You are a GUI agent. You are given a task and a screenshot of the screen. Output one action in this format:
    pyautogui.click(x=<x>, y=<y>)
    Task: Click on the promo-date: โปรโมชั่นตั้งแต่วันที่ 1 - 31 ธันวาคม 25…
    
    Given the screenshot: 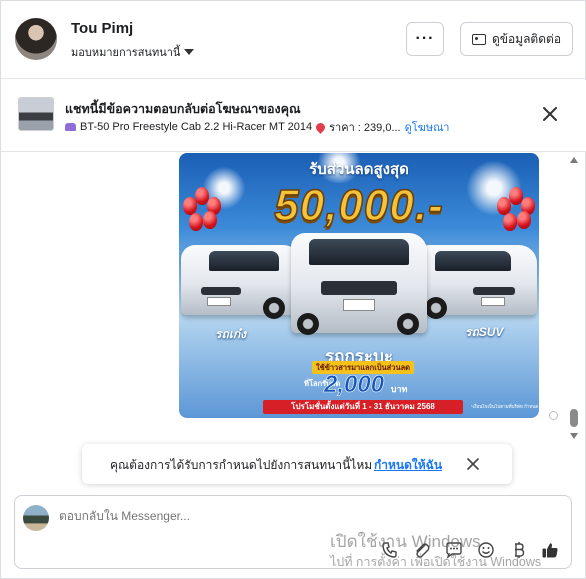 What is the action you would take?
    pyautogui.click(x=363, y=407)
    